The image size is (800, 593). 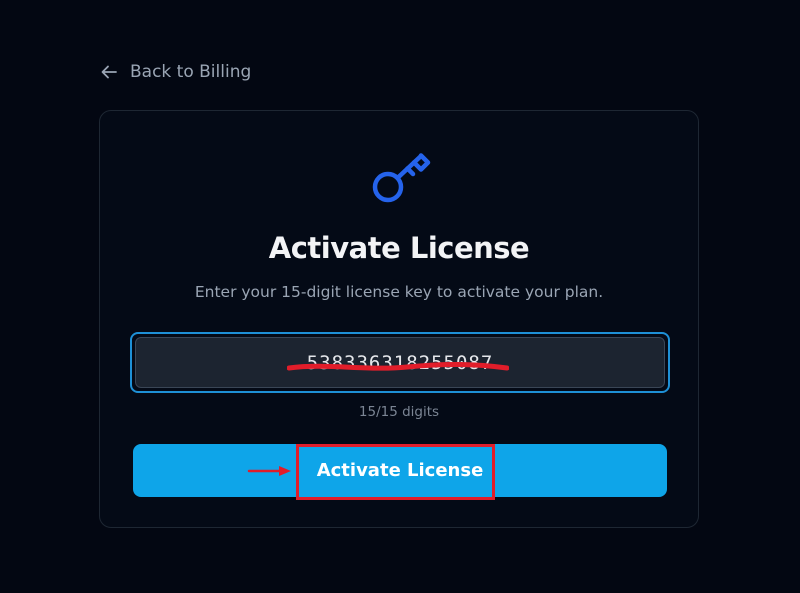 What do you see at coordinates (401, 180) in the screenshot?
I see `key-icon` at bounding box center [401, 180].